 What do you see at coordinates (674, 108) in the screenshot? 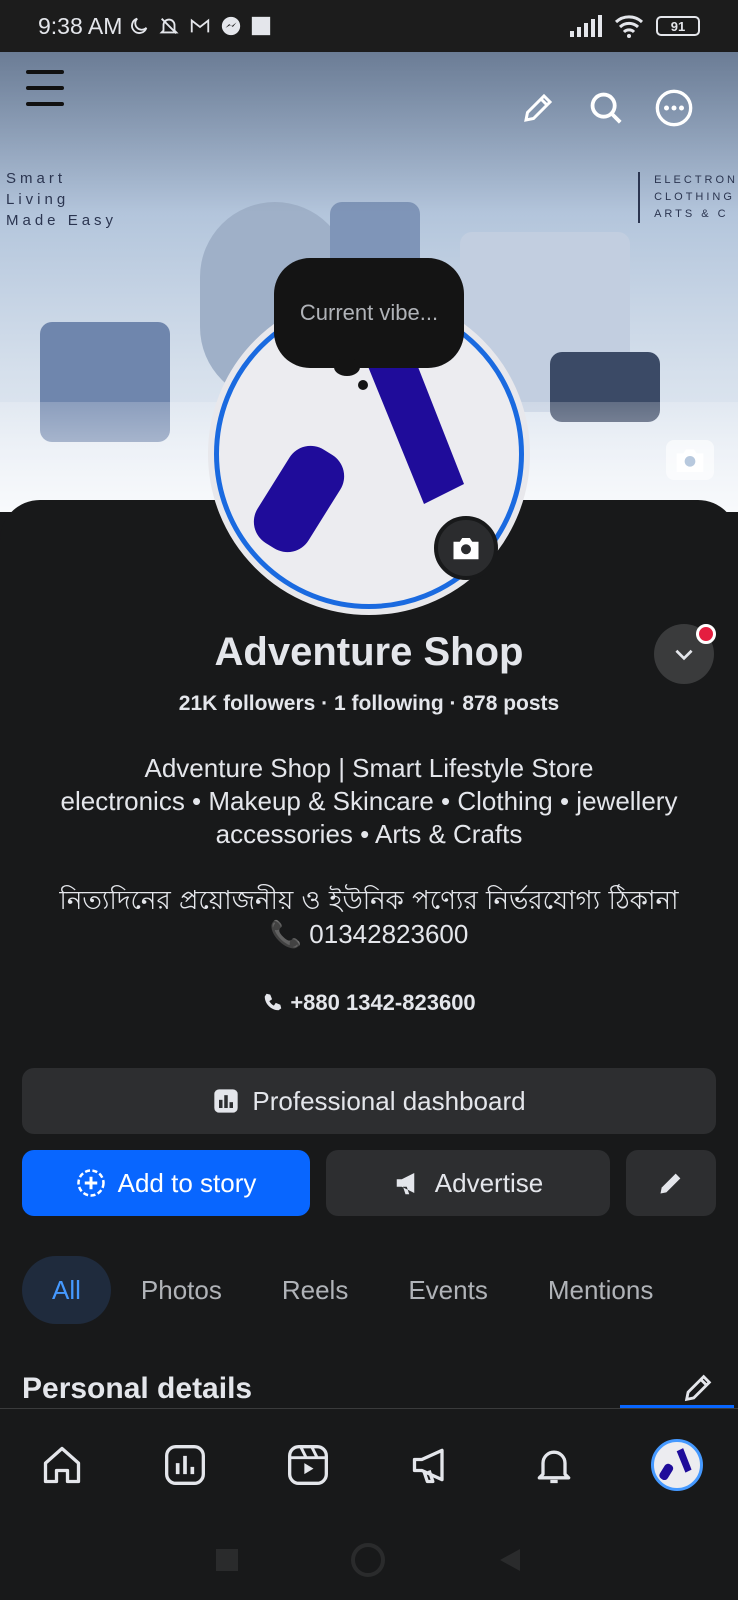
I see `more-icon` at bounding box center [674, 108].